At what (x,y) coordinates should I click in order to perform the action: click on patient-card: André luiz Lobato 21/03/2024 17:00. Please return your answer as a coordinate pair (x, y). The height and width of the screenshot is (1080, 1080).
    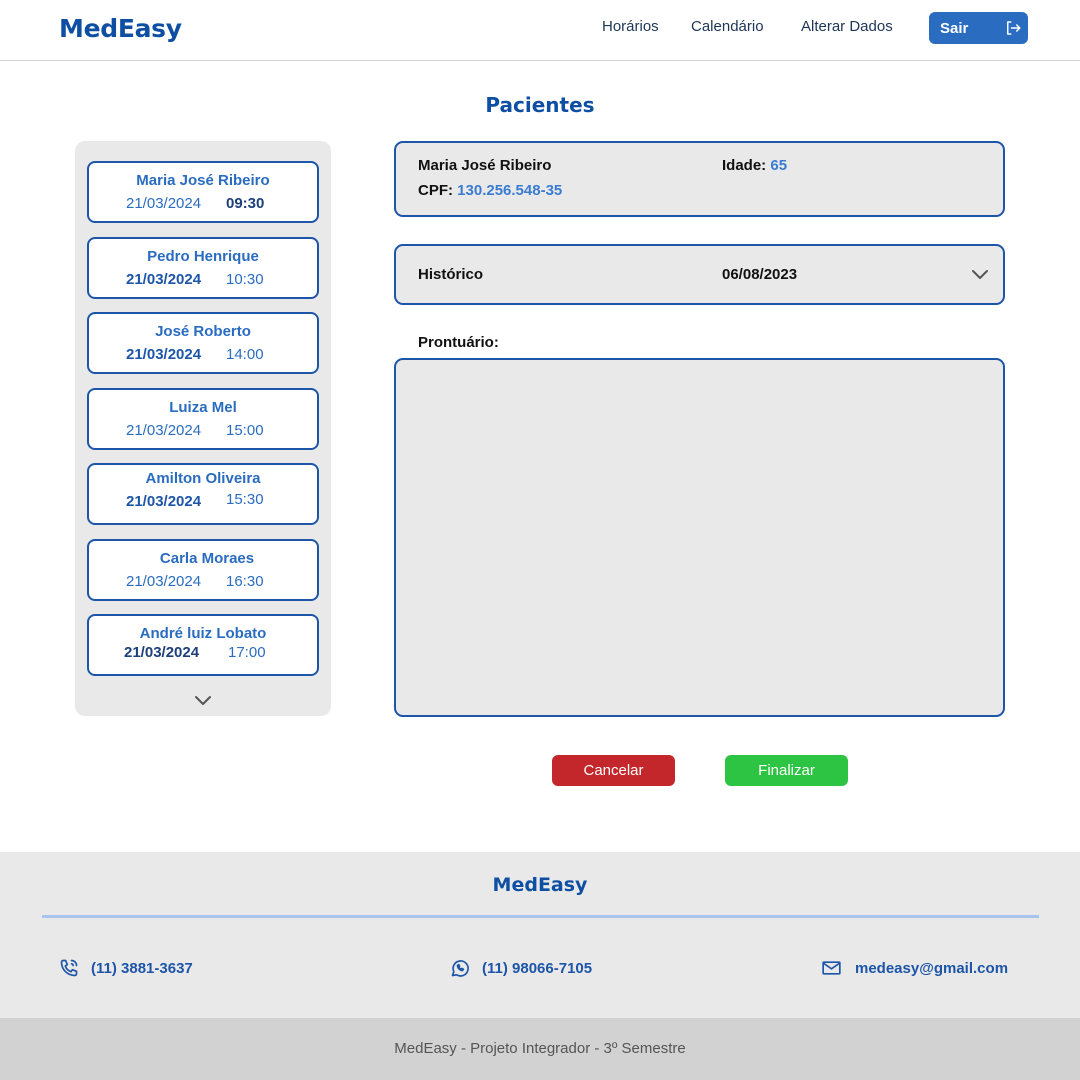
    Looking at the image, I should click on (203, 645).